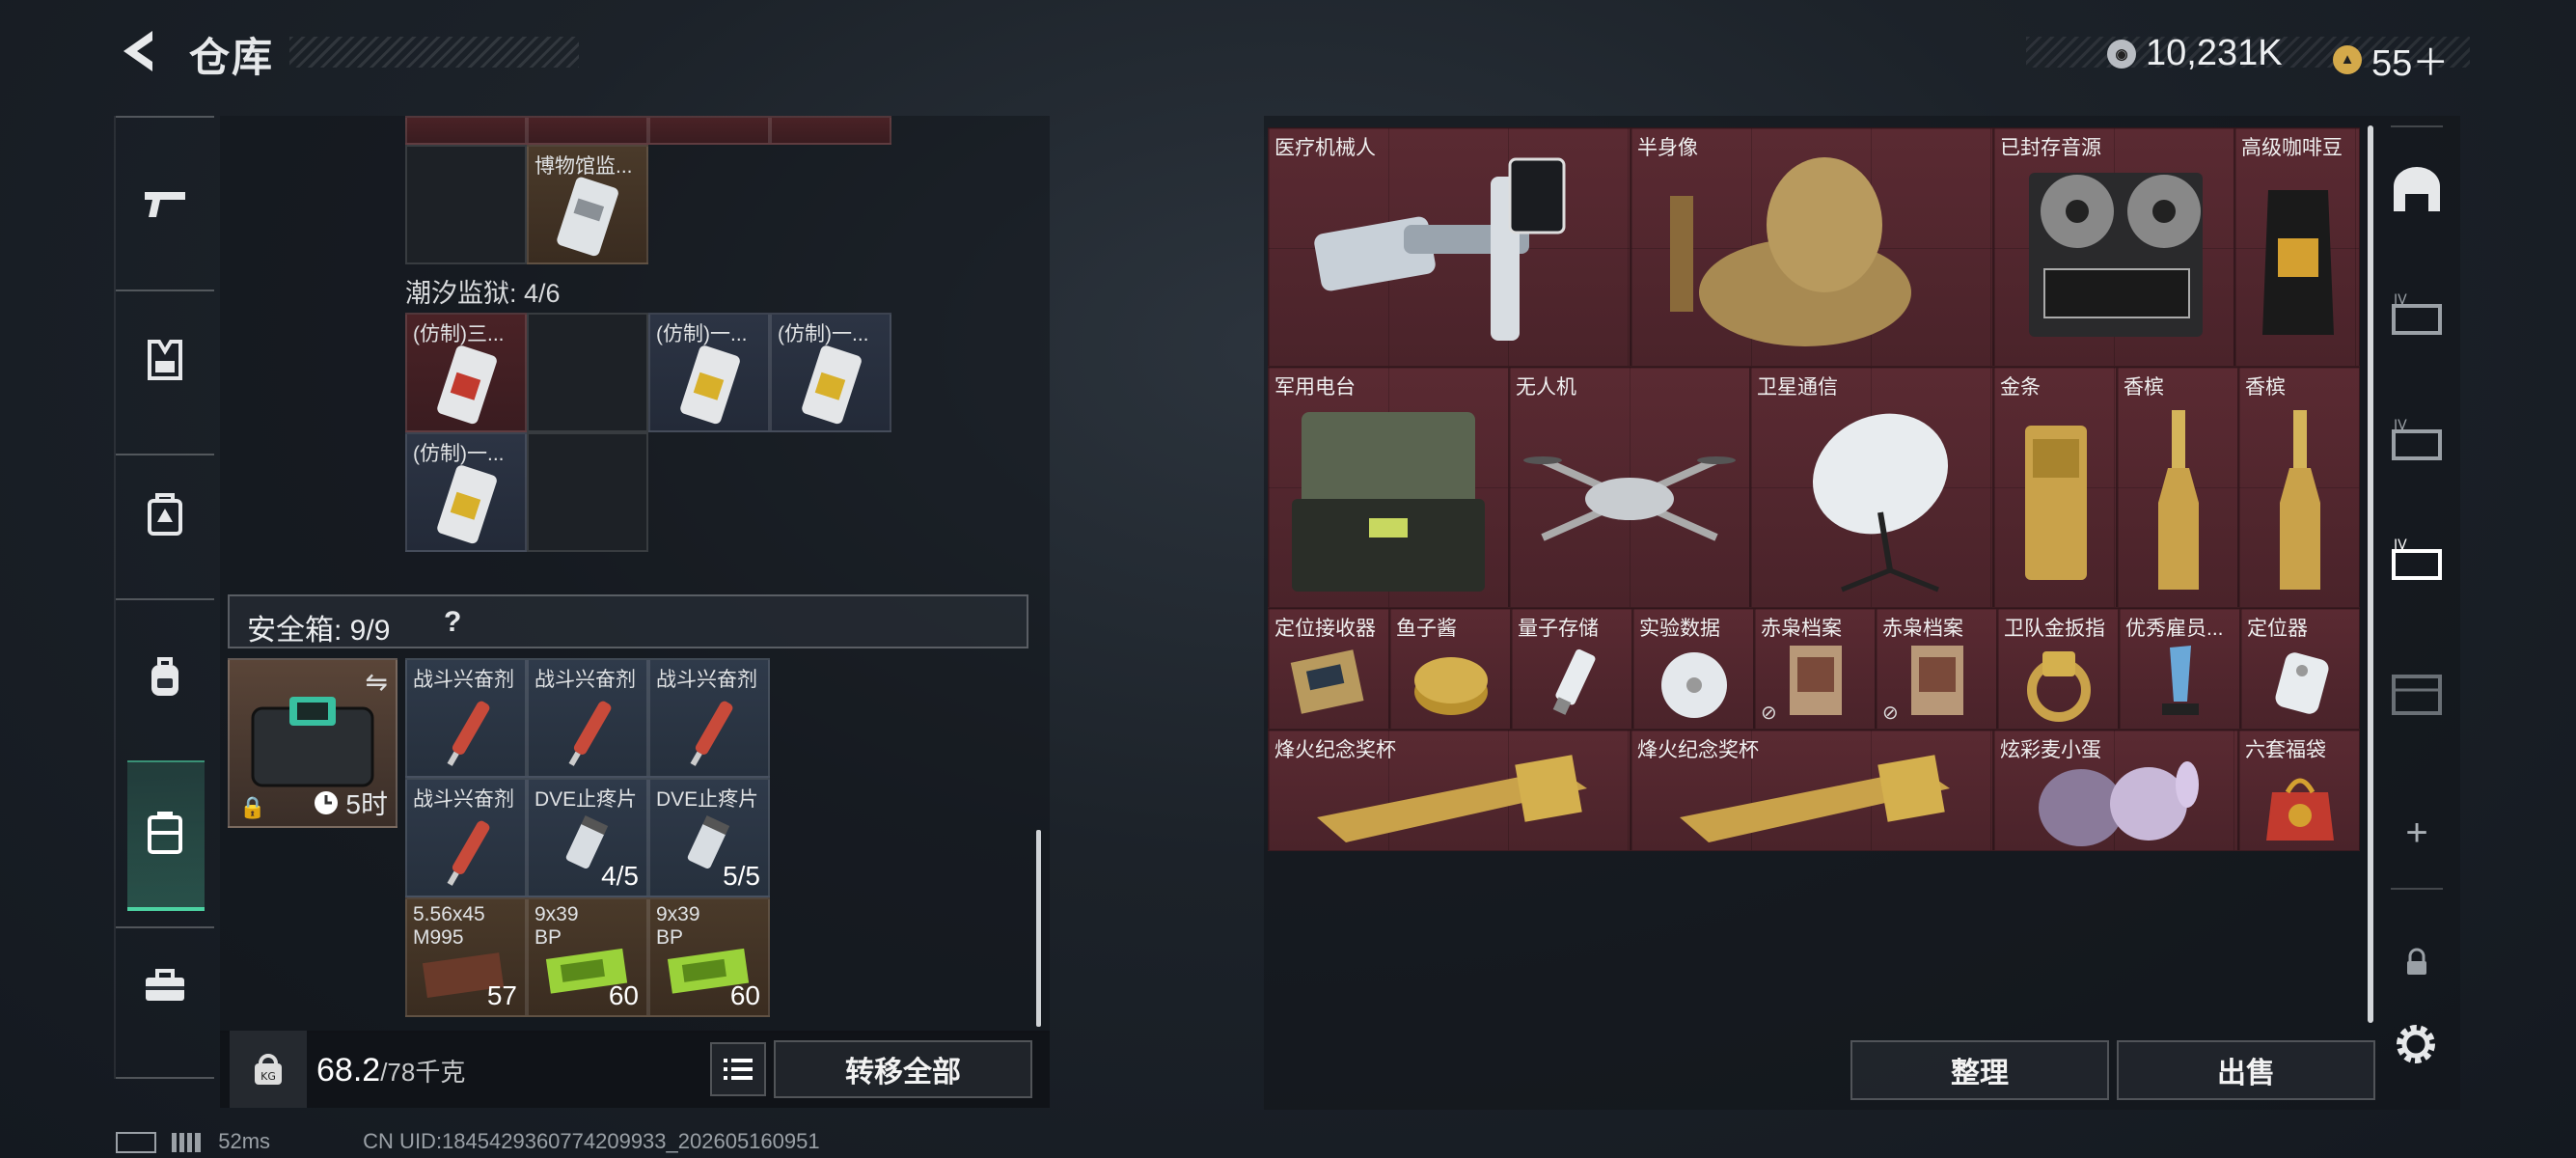 Image resolution: width=2576 pixels, height=1158 pixels. I want to click on weight-display: 68.2/78千克, so click(391, 1070).